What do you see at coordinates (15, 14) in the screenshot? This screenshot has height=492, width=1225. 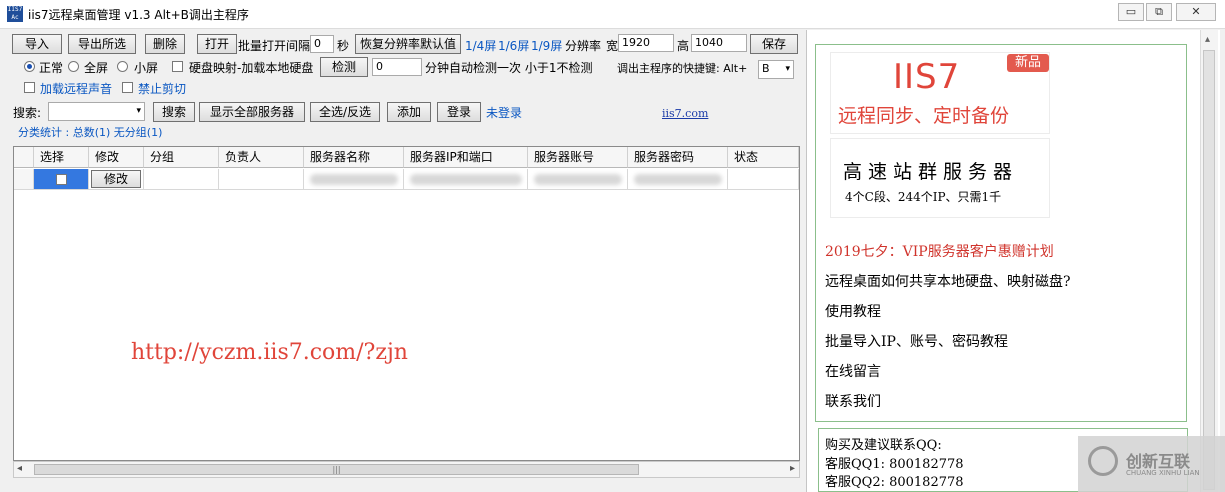 I see `app-icon: IIS7 Ac` at bounding box center [15, 14].